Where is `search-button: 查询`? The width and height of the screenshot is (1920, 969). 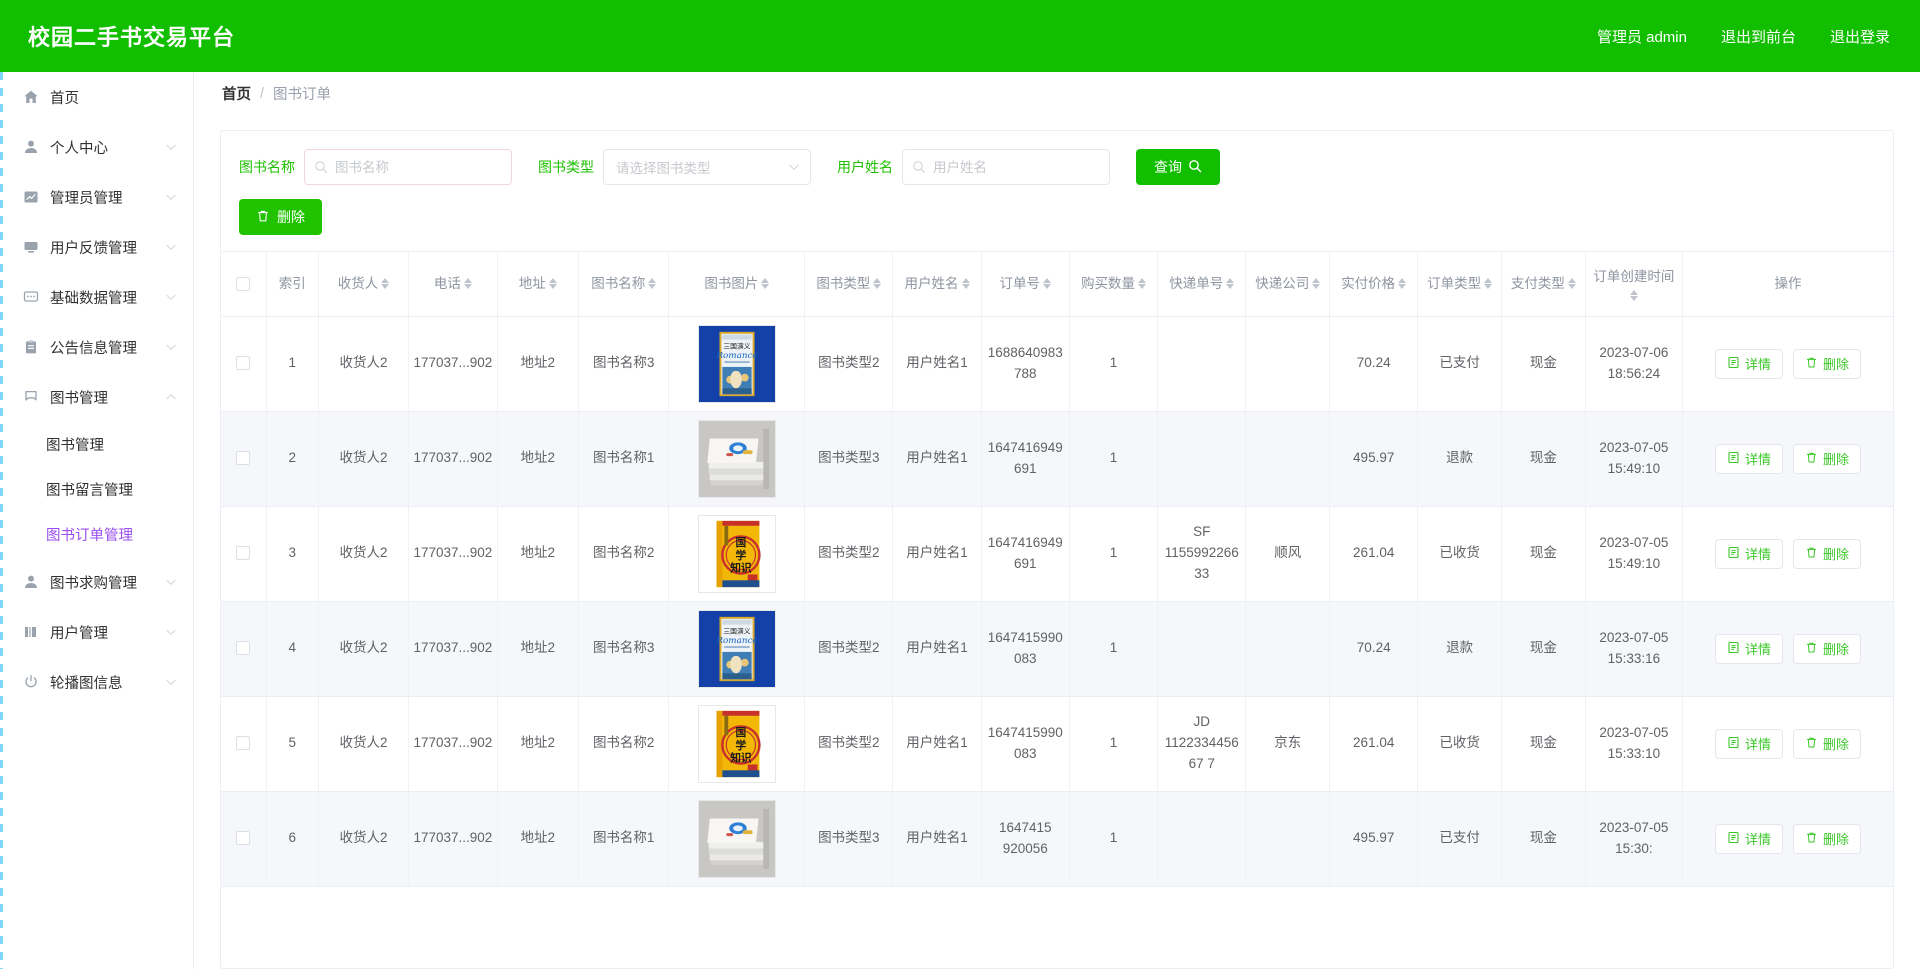 search-button: 查询 is located at coordinates (1178, 167).